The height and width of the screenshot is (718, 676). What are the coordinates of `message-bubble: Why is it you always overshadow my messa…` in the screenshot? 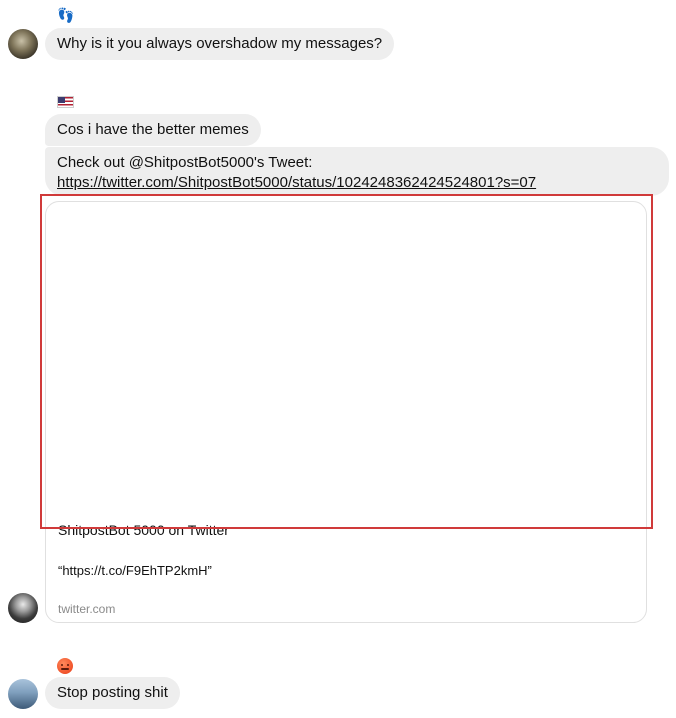 It's located at (220, 44).